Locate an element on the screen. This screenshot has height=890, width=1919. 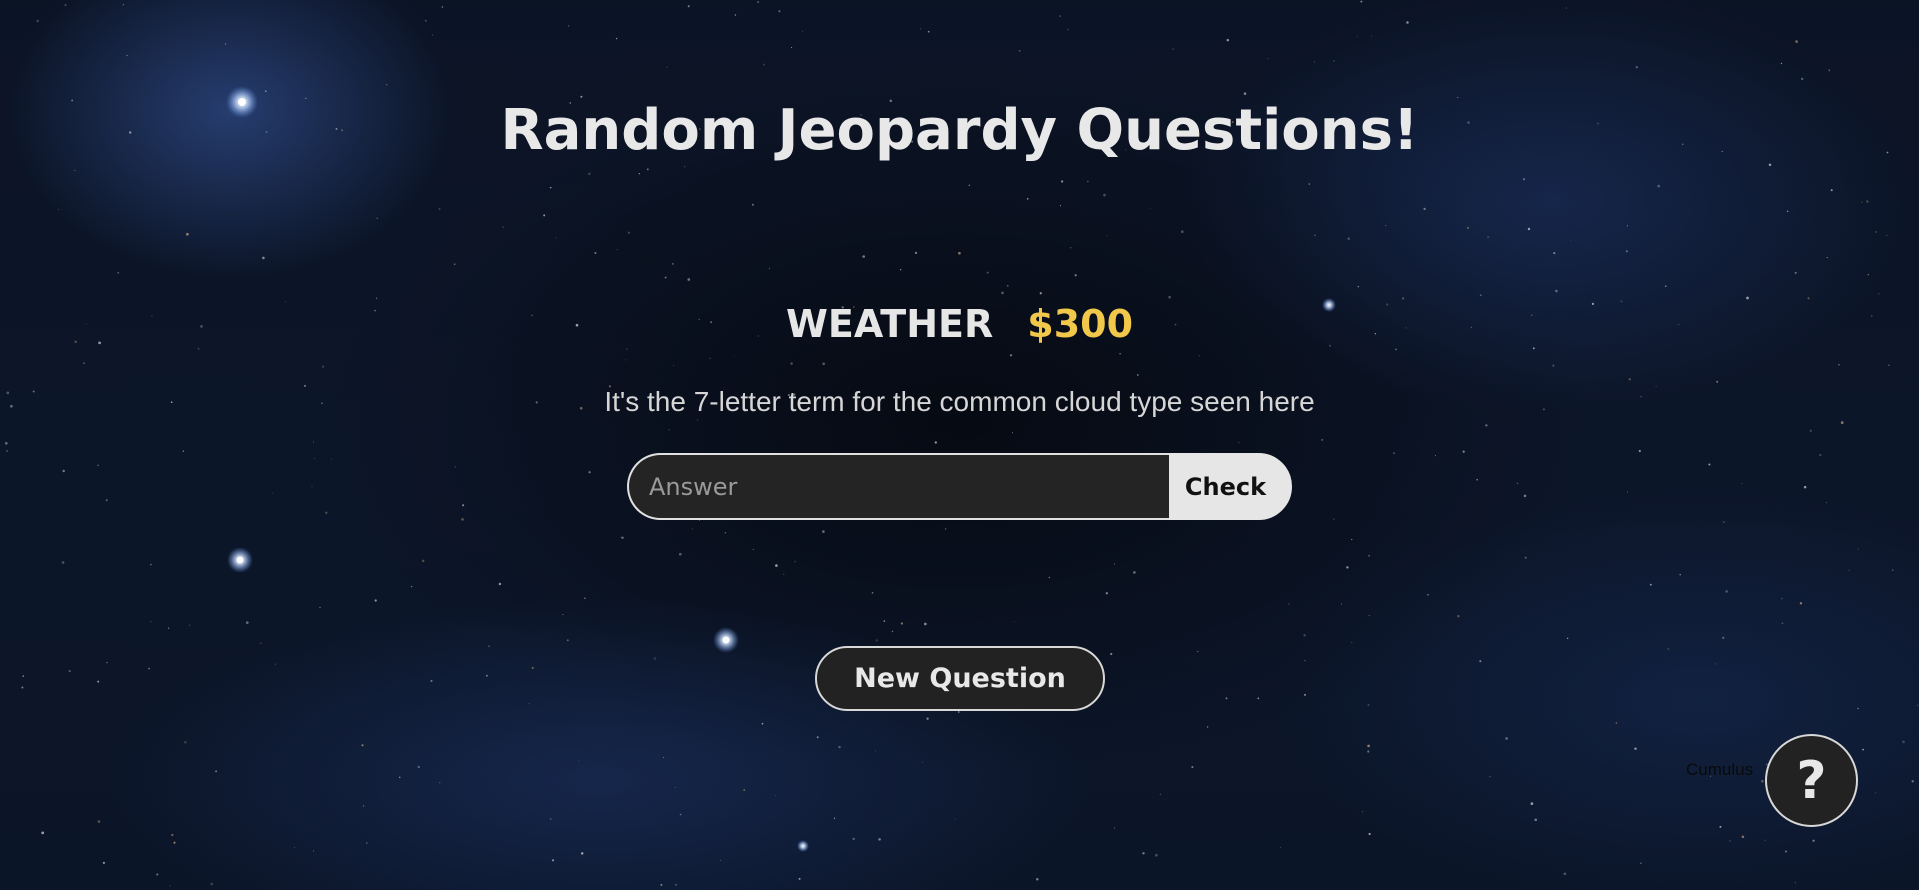
clue-header: WEATHER $300 is located at coordinates (959, 324).